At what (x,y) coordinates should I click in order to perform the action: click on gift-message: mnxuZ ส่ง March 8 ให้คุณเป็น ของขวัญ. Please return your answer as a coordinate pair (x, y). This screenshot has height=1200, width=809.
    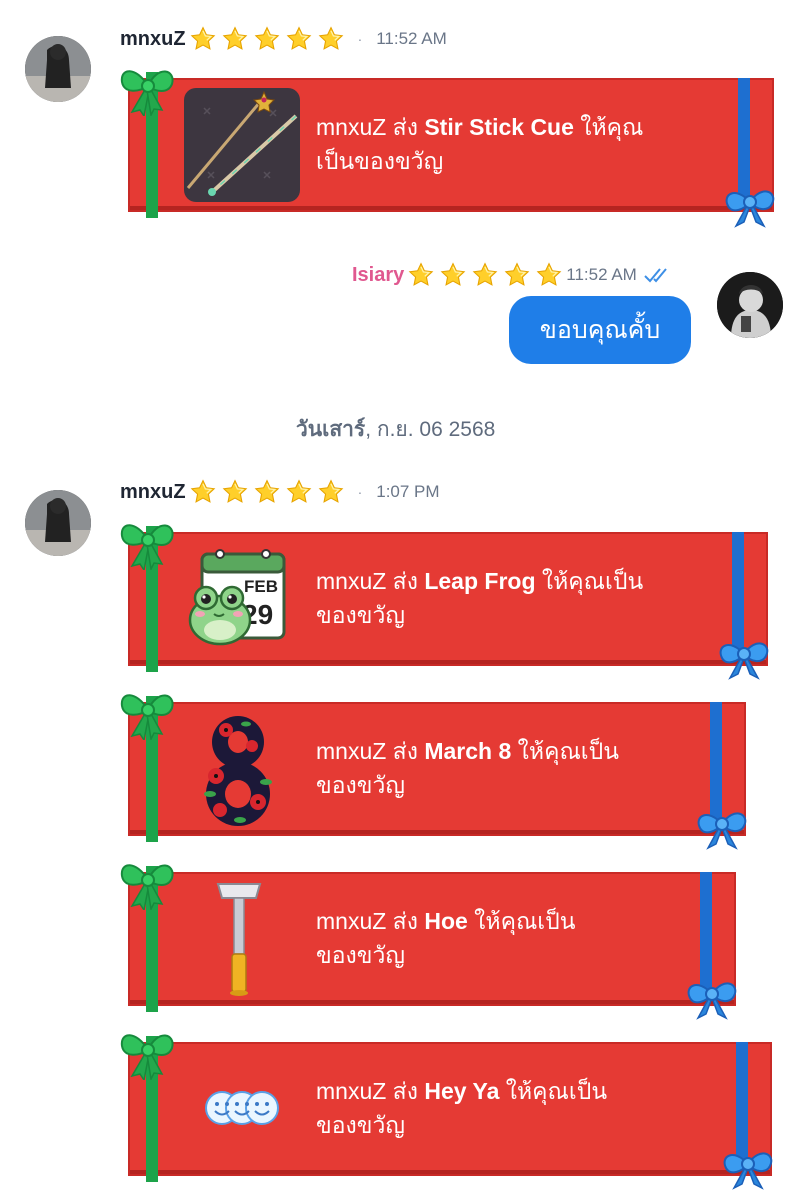
    Looking at the image, I should click on (516, 768).